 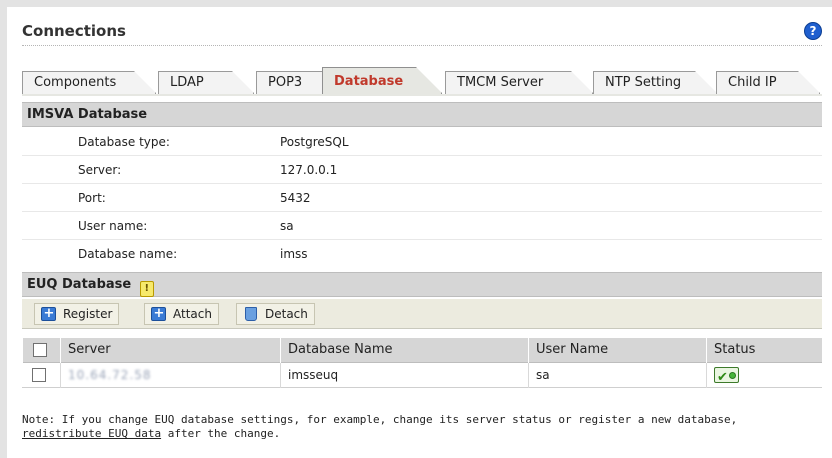 What do you see at coordinates (422, 114) in the screenshot?
I see `imsva-database-header: IMSVA Database` at bounding box center [422, 114].